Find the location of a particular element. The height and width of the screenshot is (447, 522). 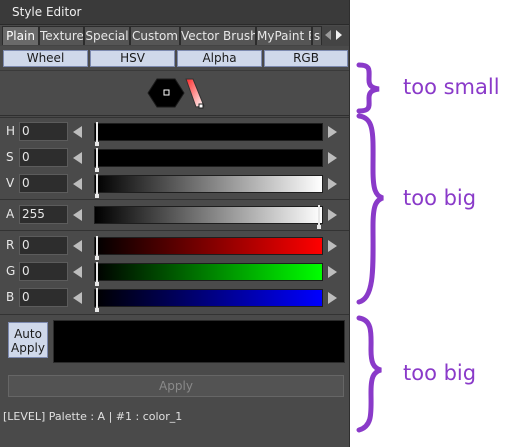

a-value-field: 255 is located at coordinates (43, 214).